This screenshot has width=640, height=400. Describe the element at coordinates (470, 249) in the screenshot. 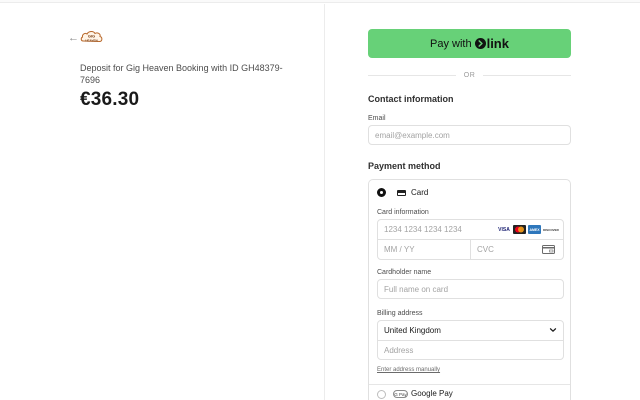

I see `expiry-cvc-divider` at that location.